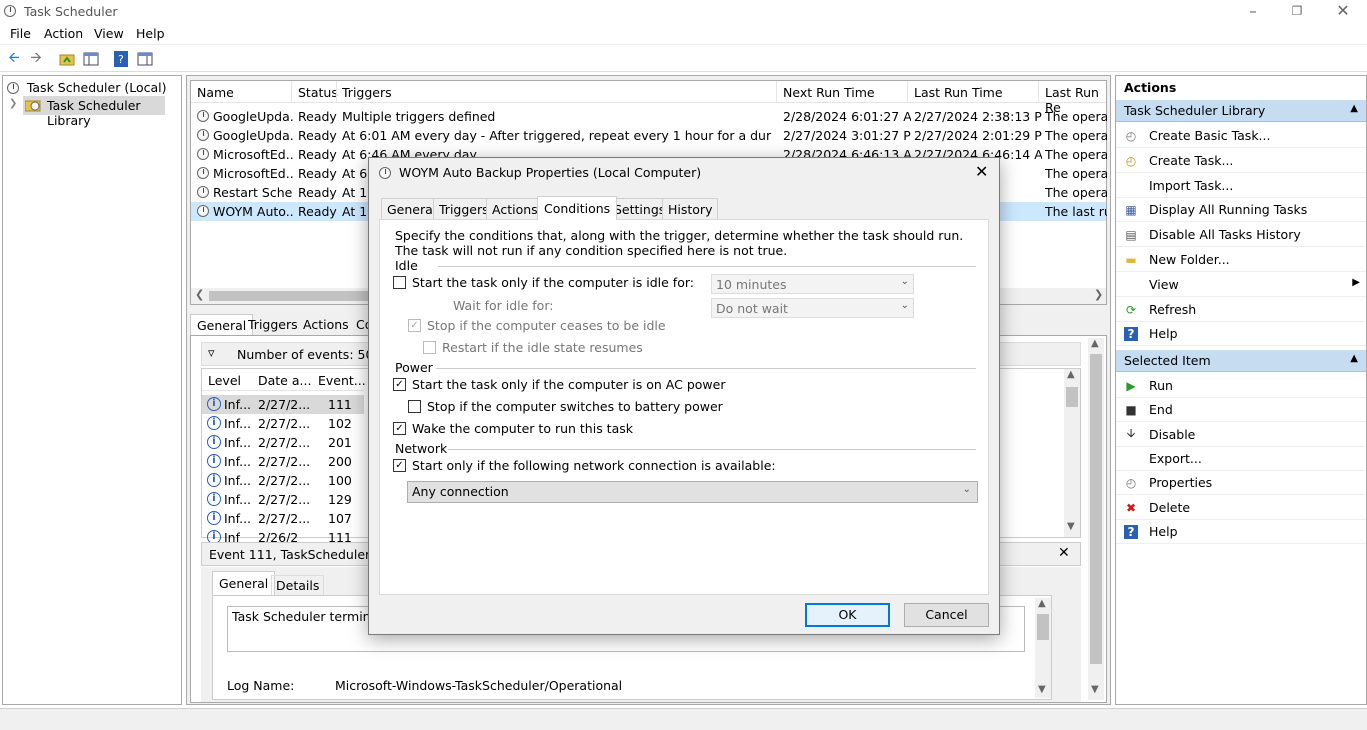 Image resolution: width=1367 pixels, height=730 pixels. What do you see at coordinates (109, 33) in the screenshot?
I see `menu-view: View` at bounding box center [109, 33].